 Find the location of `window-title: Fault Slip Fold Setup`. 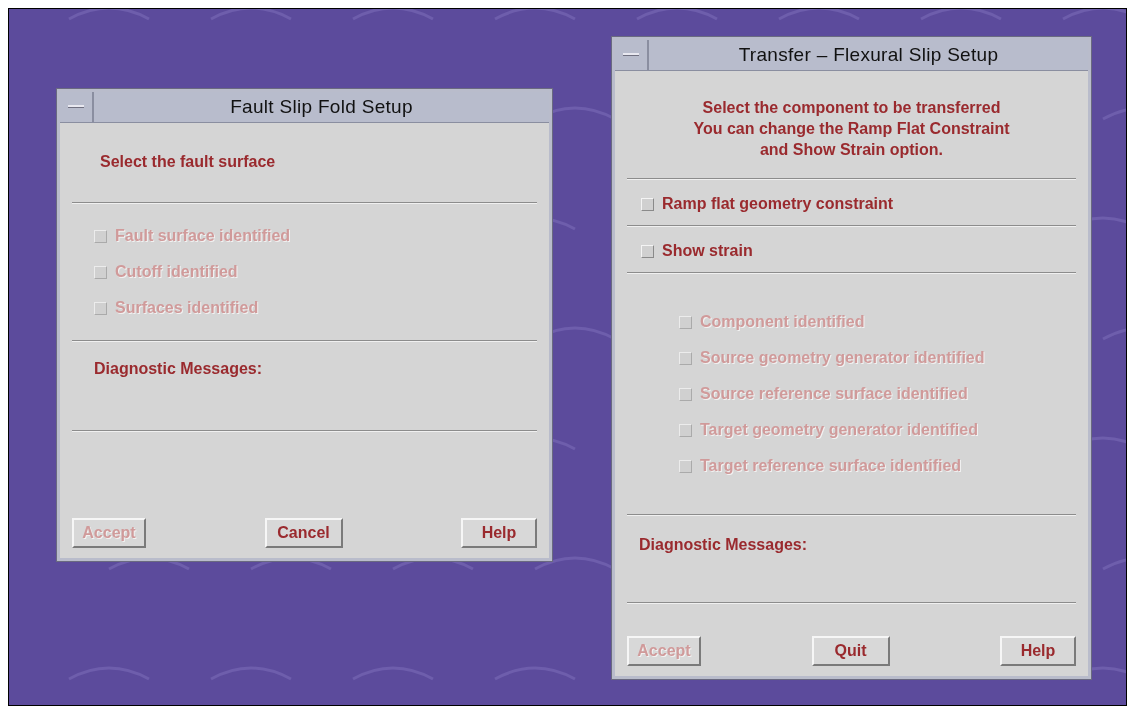

window-title: Fault Slip Fold Setup is located at coordinates (321, 107).